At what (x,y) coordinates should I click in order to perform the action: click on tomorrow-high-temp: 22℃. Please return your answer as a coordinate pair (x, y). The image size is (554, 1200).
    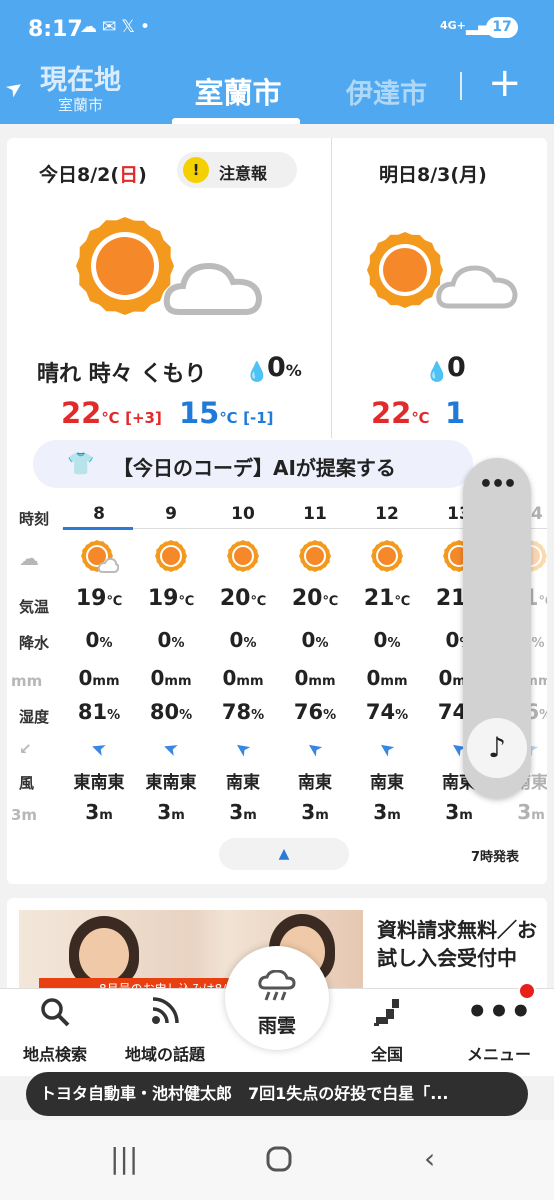
    Looking at the image, I should click on (400, 413).